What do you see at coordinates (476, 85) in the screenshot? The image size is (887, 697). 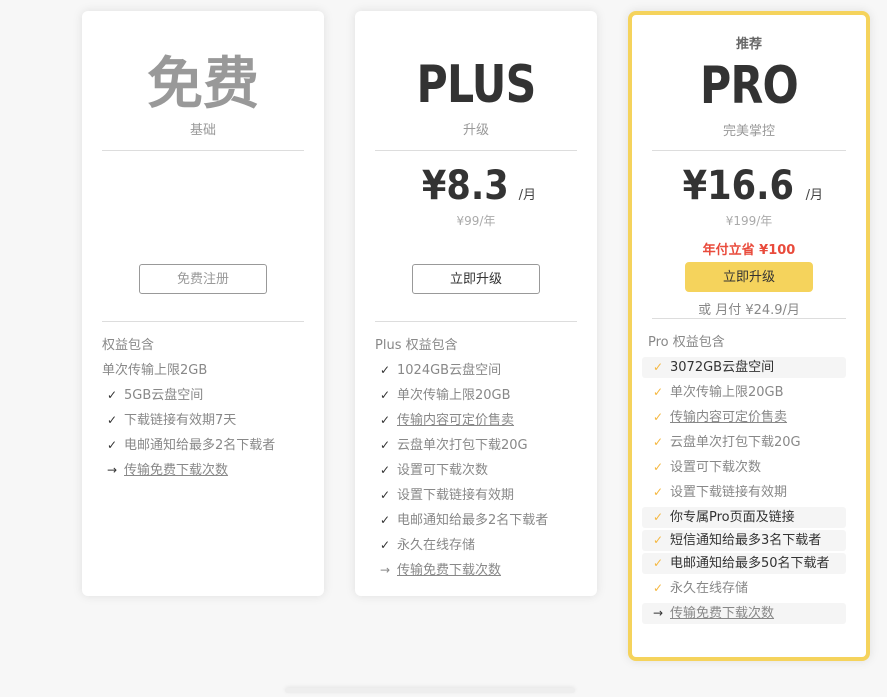 I see `plan-title: PLUS` at bounding box center [476, 85].